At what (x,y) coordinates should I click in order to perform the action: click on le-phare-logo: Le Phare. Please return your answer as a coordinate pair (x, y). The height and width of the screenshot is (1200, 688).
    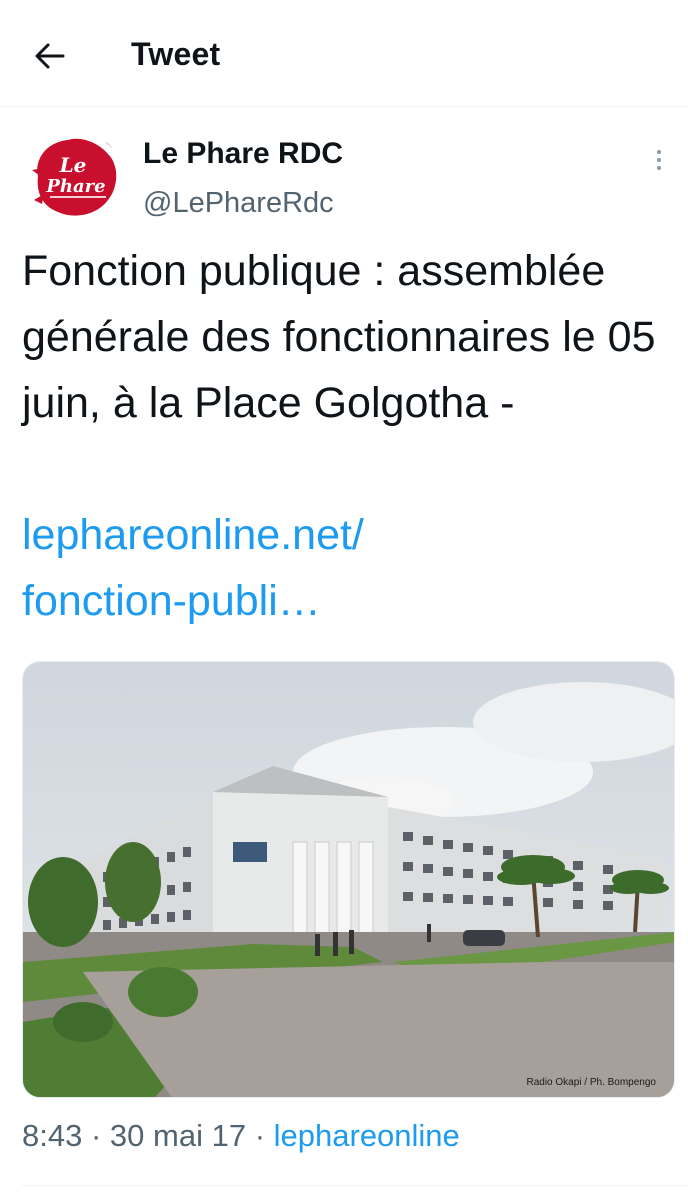
    Looking at the image, I should click on (75, 177).